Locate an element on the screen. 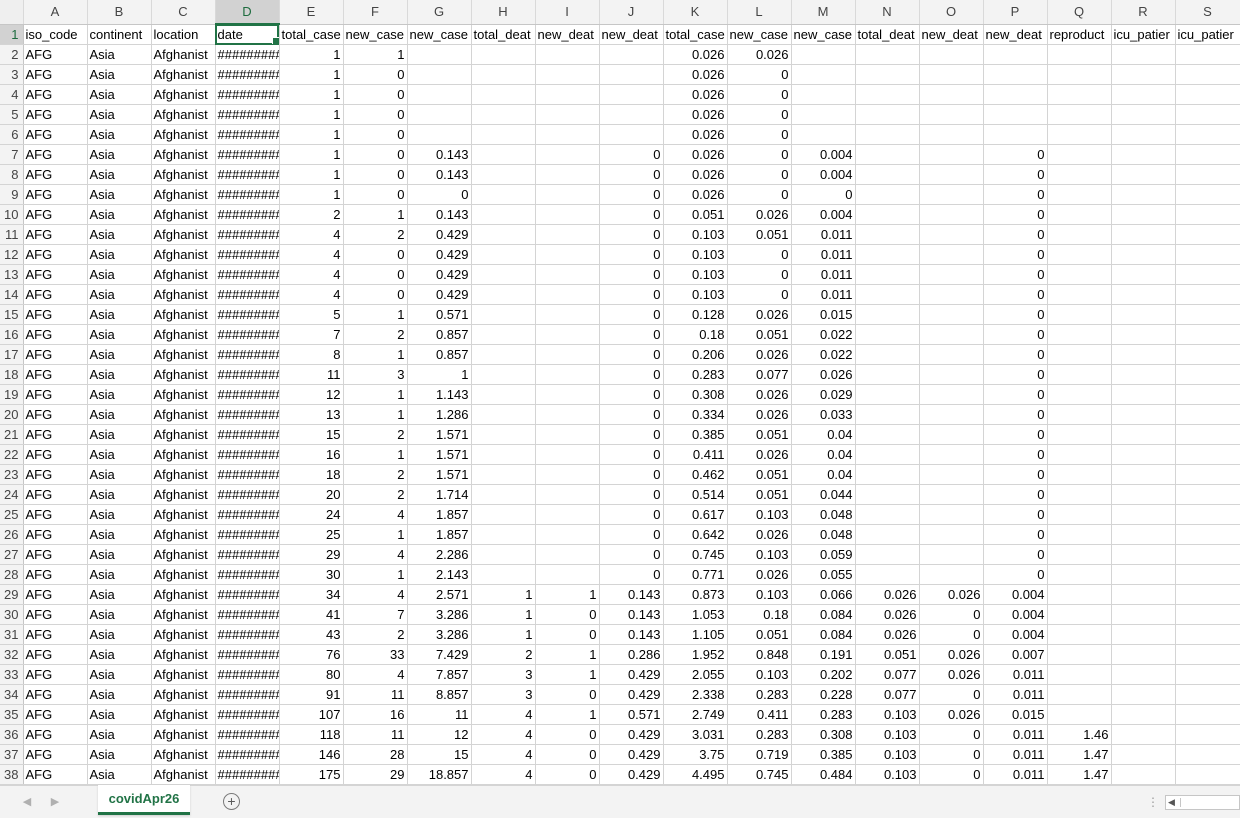  row-header: 1 is located at coordinates (12, 34).